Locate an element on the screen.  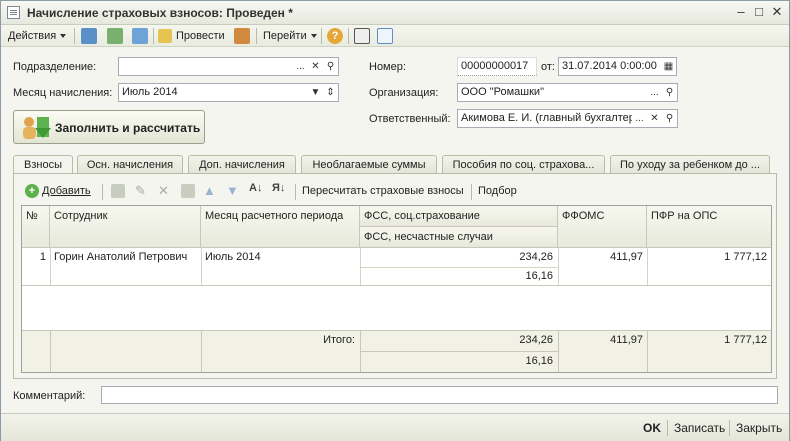
close-button: Закрыть is located at coordinates (759, 428).